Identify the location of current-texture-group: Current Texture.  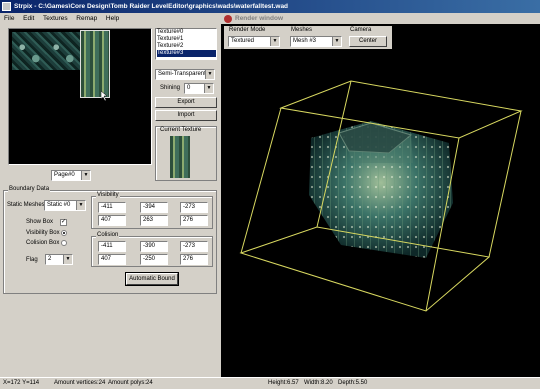
(186, 153).